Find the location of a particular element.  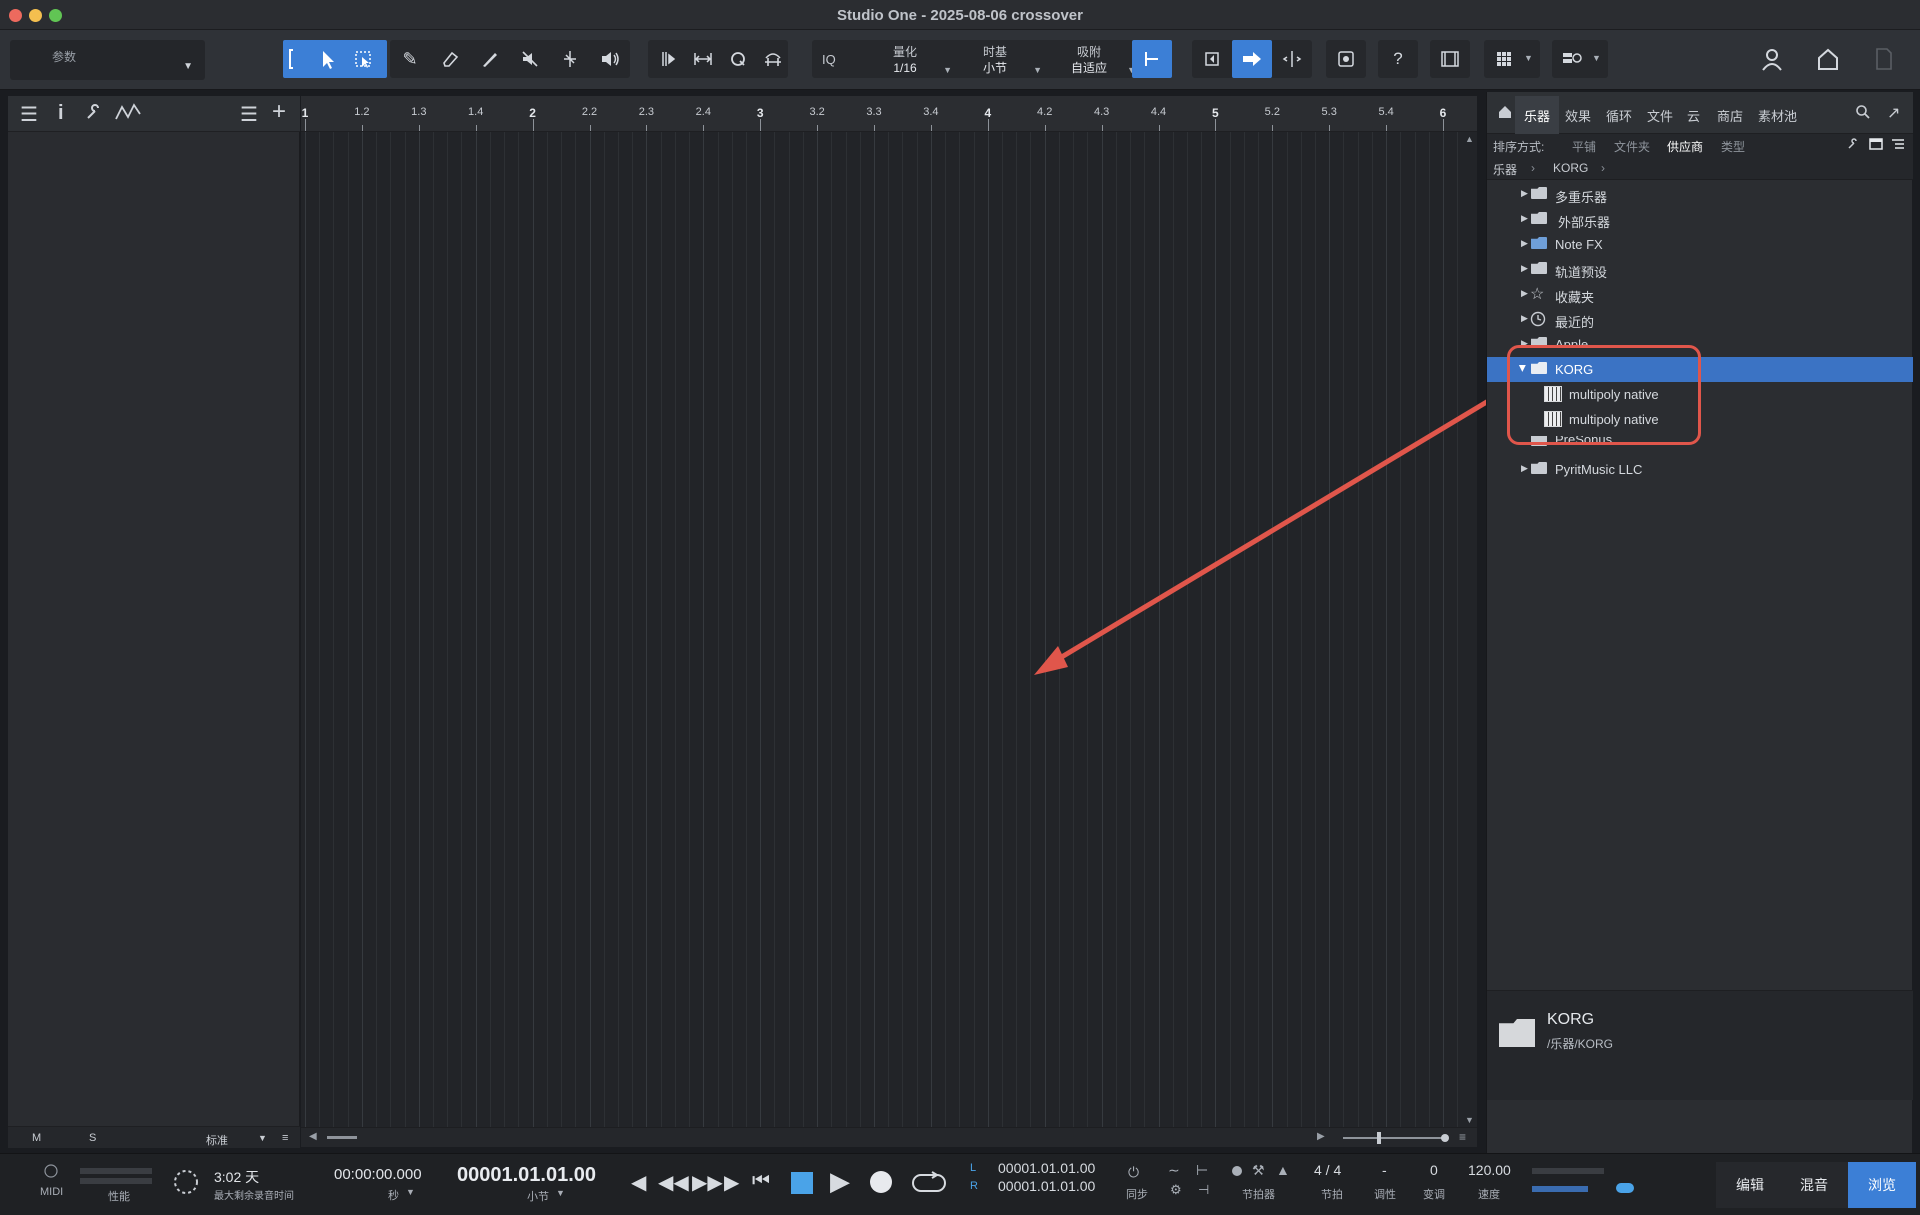

time-signature: 4 / 4 is located at coordinates (1327, 1170).